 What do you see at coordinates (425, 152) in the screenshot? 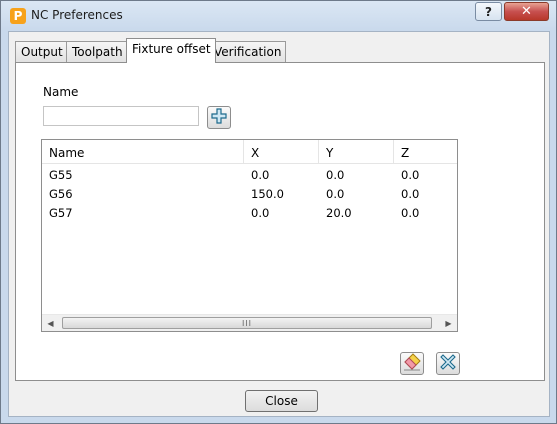
I see `column-header-z: Z` at bounding box center [425, 152].